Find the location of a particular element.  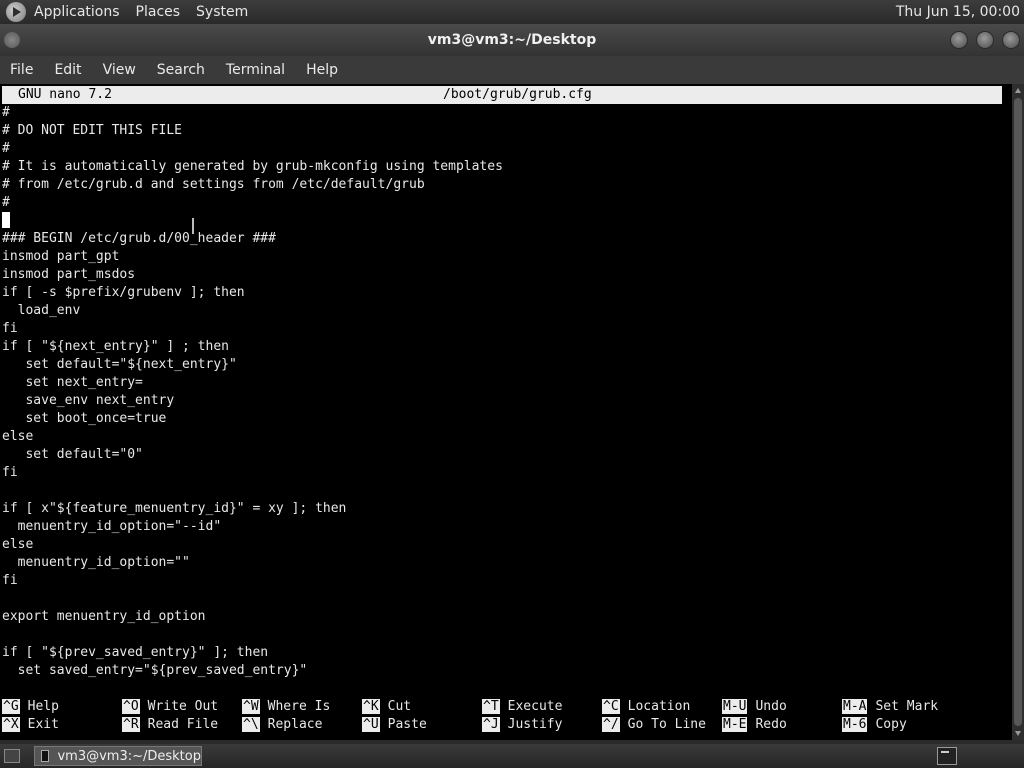

scrollbar-thumb is located at coordinates (1018, 412).